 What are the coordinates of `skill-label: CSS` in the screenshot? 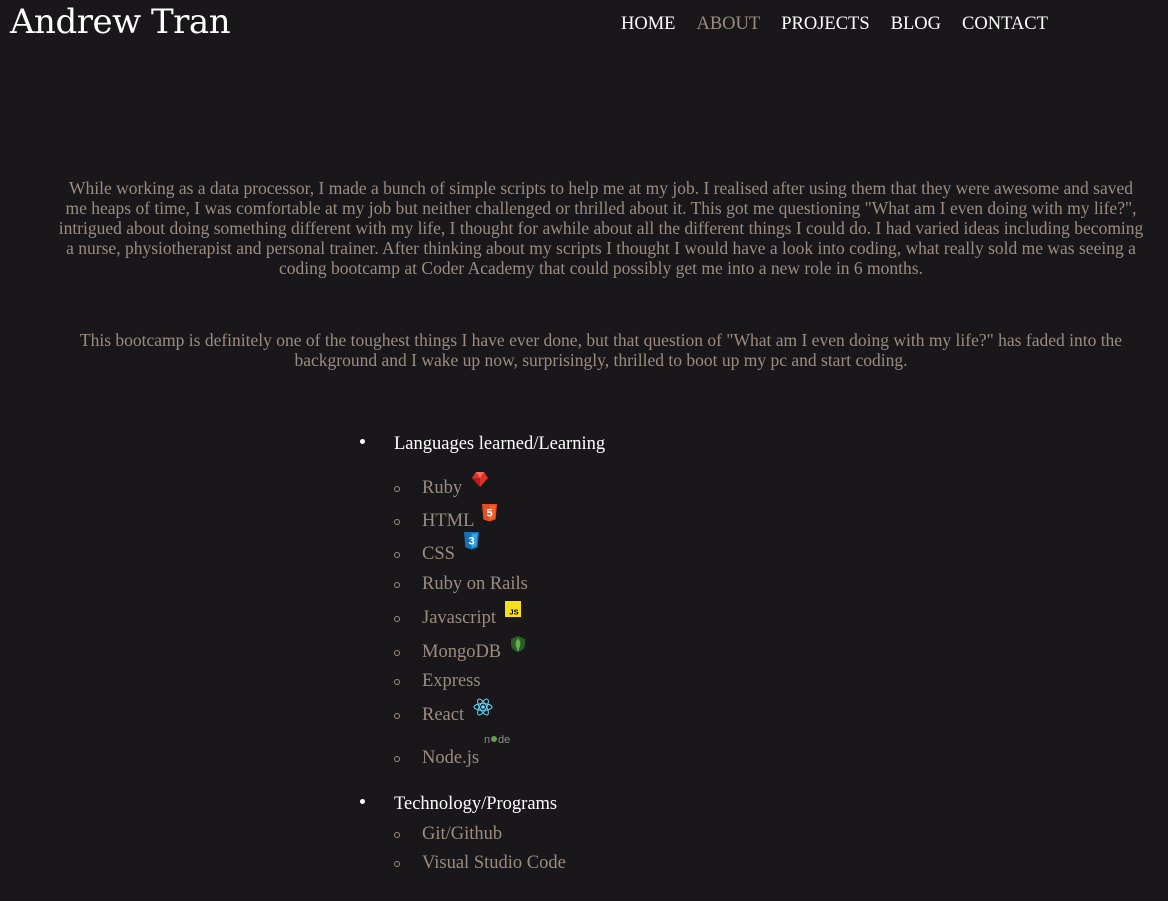 It's located at (438, 554).